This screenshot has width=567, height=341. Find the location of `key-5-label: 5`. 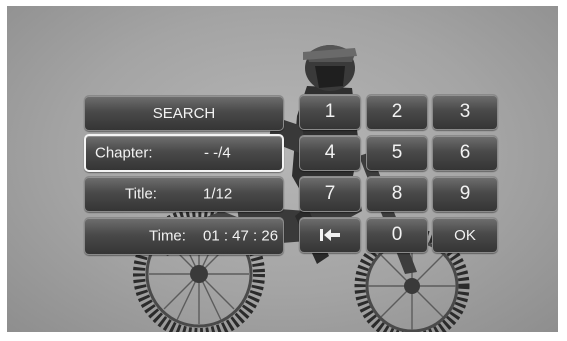

key-5-label: 5 is located at coordinates (397, 152).